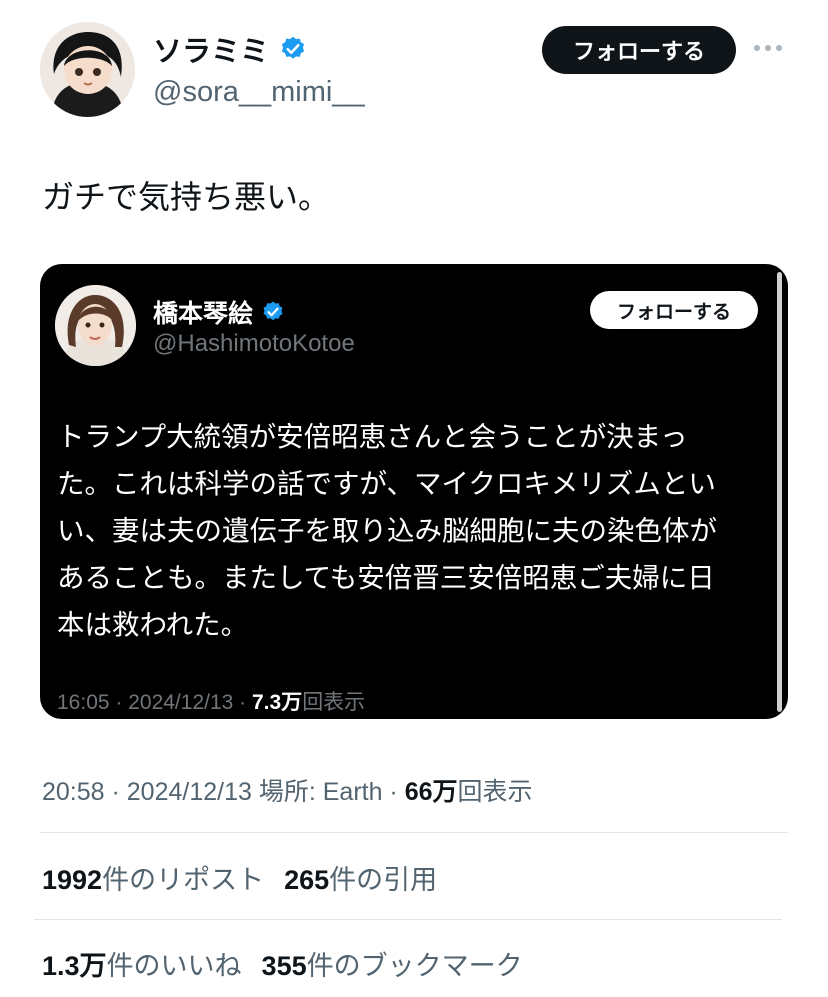  Describe the element at coordinates (307, 880) in the screenshot. I see `quotes-count: 265` at that location.